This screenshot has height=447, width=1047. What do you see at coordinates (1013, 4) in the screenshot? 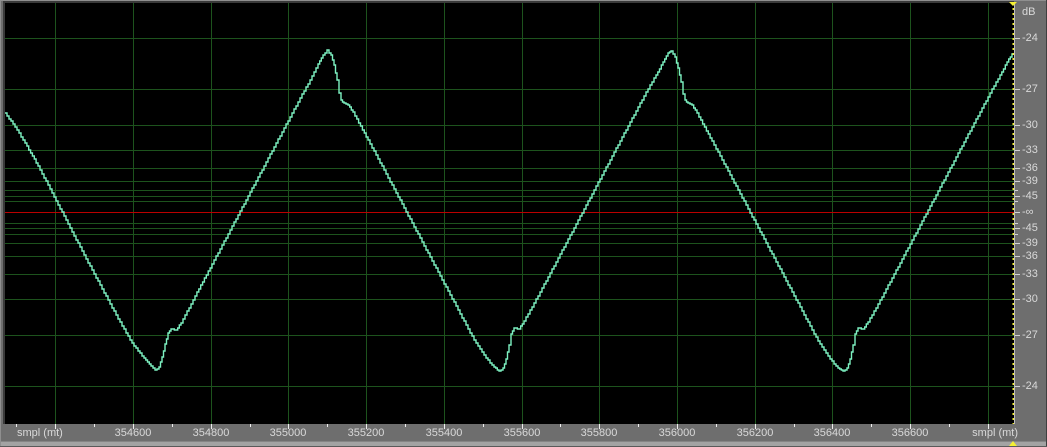
I see `cursor-top-marker-icon` at bounding box center [1013, 4].